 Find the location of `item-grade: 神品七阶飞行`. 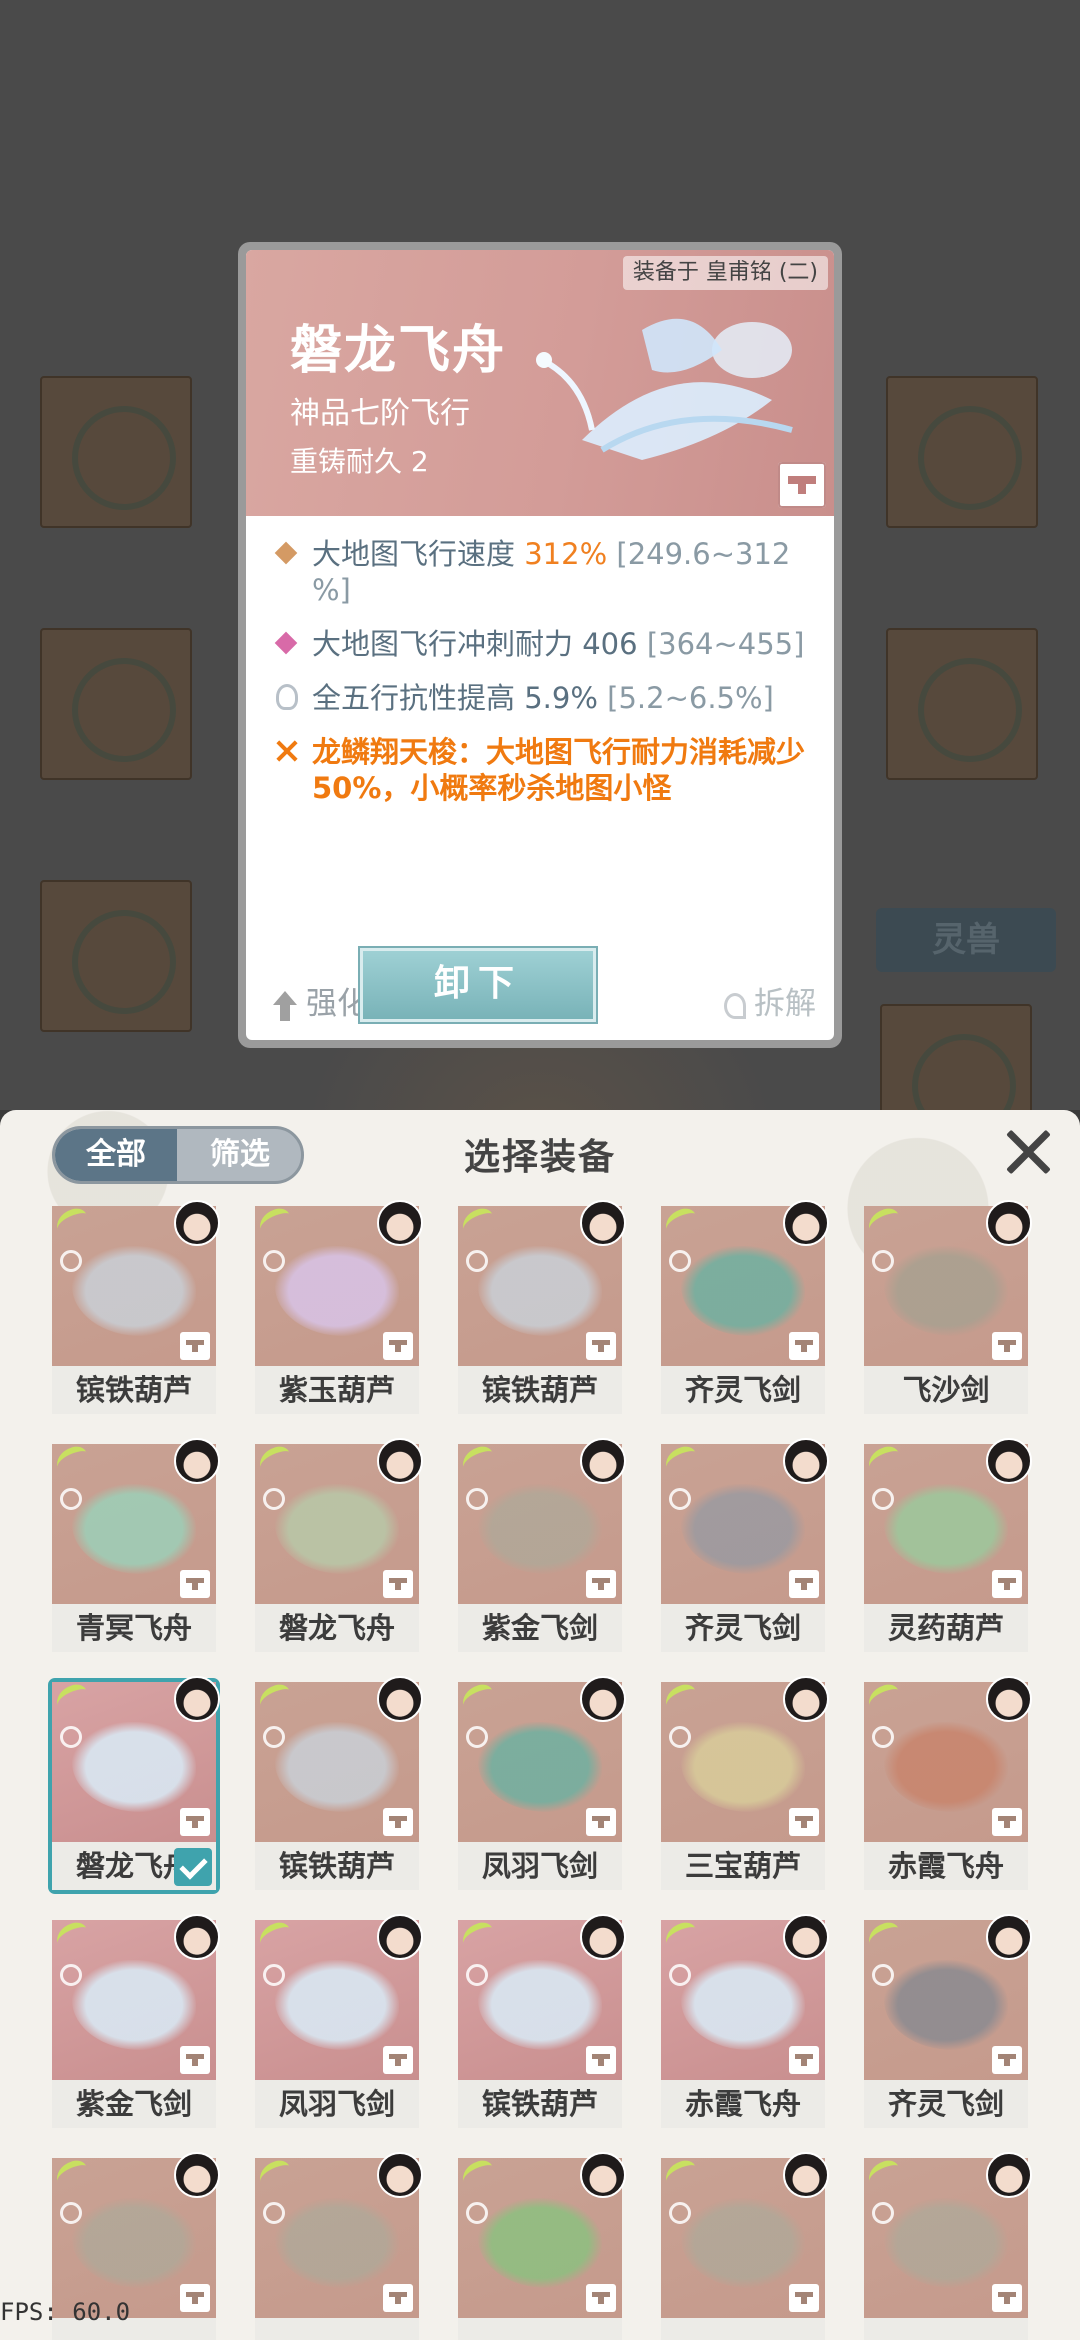

item-grade: 神品七阶飞行 is located at coordinates (380, 413).